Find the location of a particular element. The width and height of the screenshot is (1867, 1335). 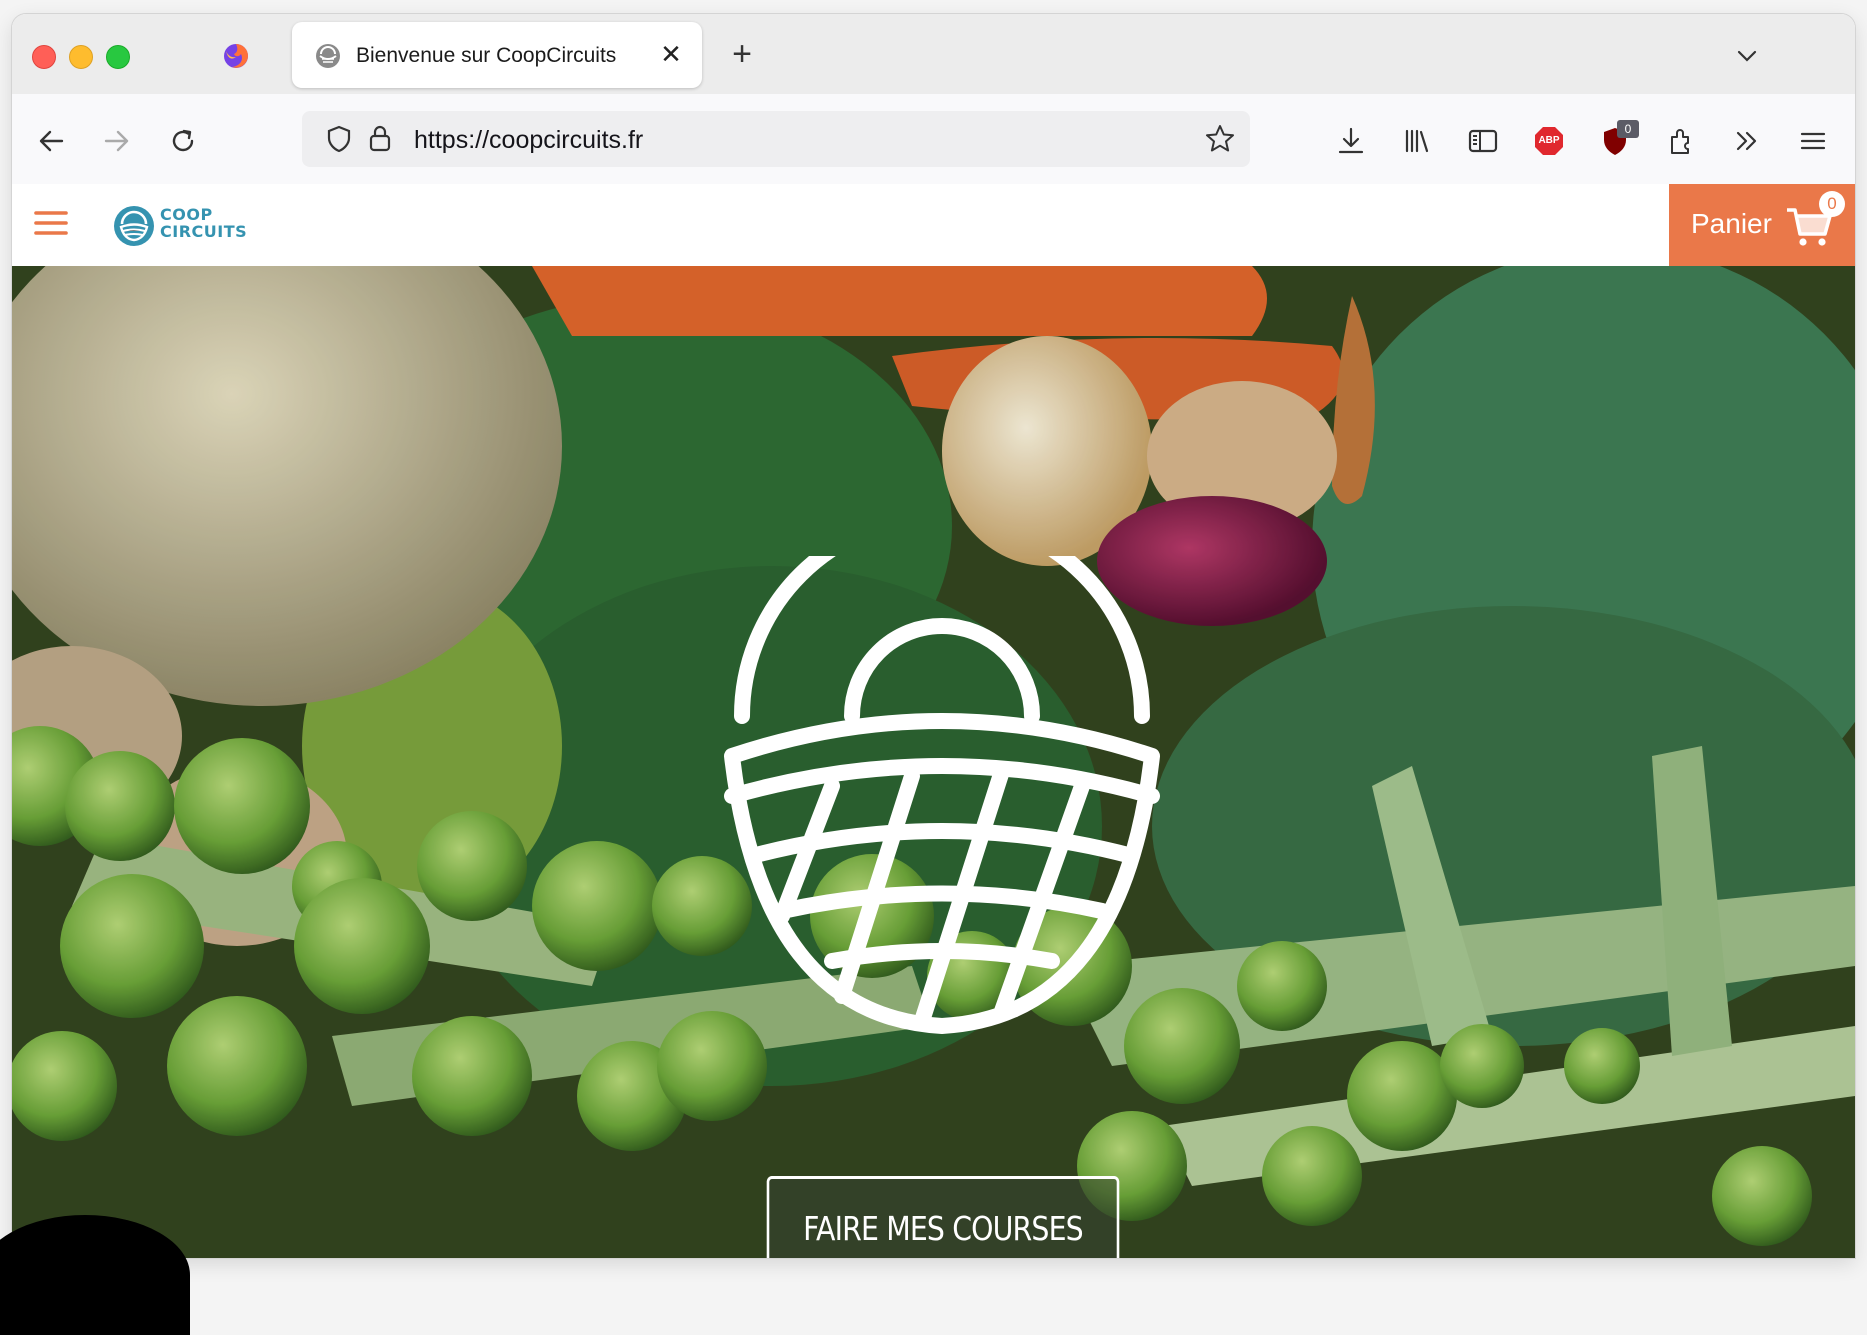

basket-emblem-icon is located at coordinates (942, 795).